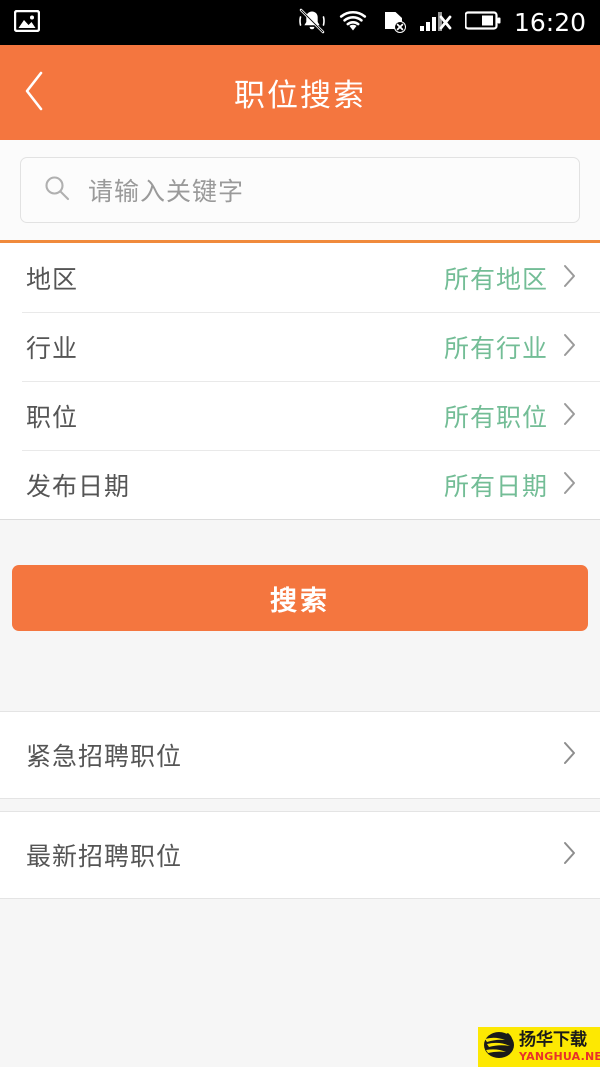 This screenshot has width=600, height=1067. What do you see at coordinates (394, 23) in the screenshot?
I see `sim-card-off-icon` at bounding box center [394, 23].